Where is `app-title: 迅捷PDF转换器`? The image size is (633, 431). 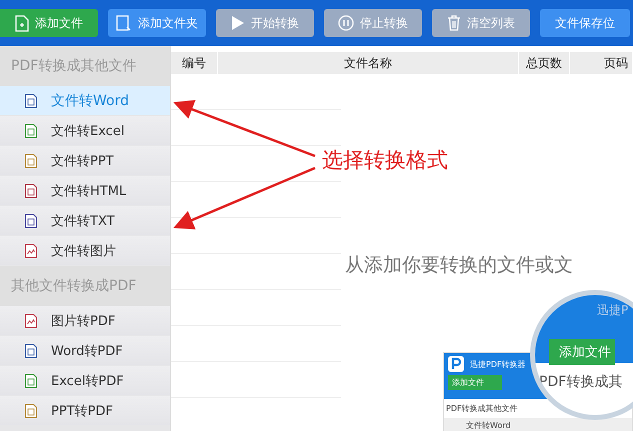
app-title: 迅捷PDF转换器 is located at coordinates (498, 364).